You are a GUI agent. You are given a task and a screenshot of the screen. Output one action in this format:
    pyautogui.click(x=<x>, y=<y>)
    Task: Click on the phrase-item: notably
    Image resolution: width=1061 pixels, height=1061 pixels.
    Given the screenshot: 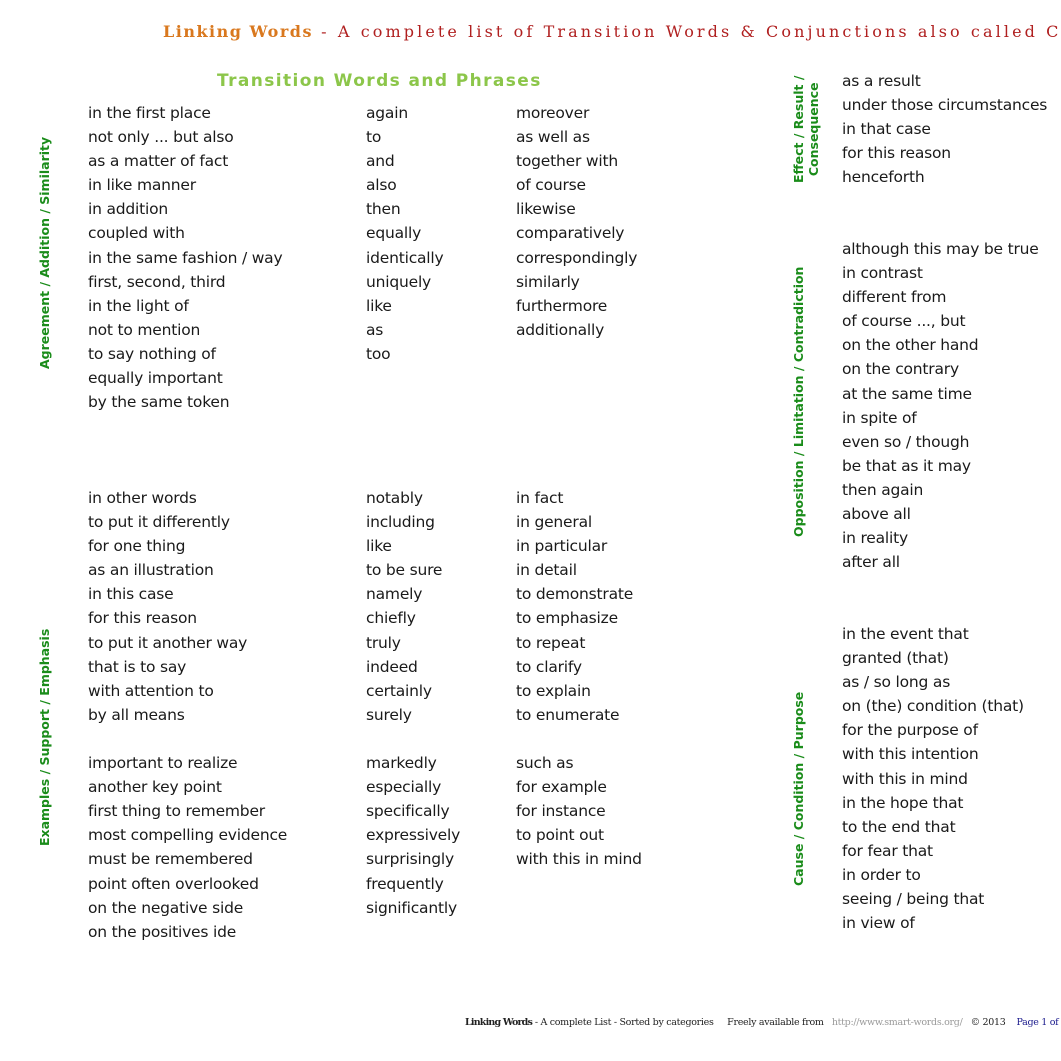 What is the action you would take?
    pyautogui.click(x=394, y=498)
    